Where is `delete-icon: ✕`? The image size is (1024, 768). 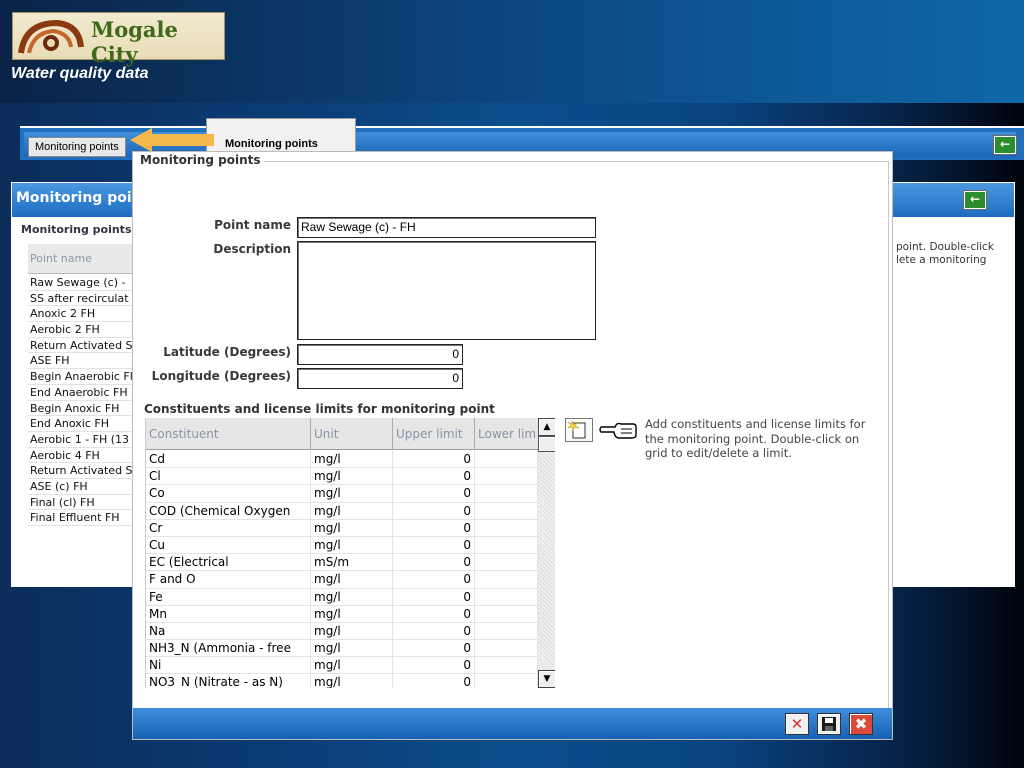 delete-icon: ✕ is located at coordinates (797, 724).